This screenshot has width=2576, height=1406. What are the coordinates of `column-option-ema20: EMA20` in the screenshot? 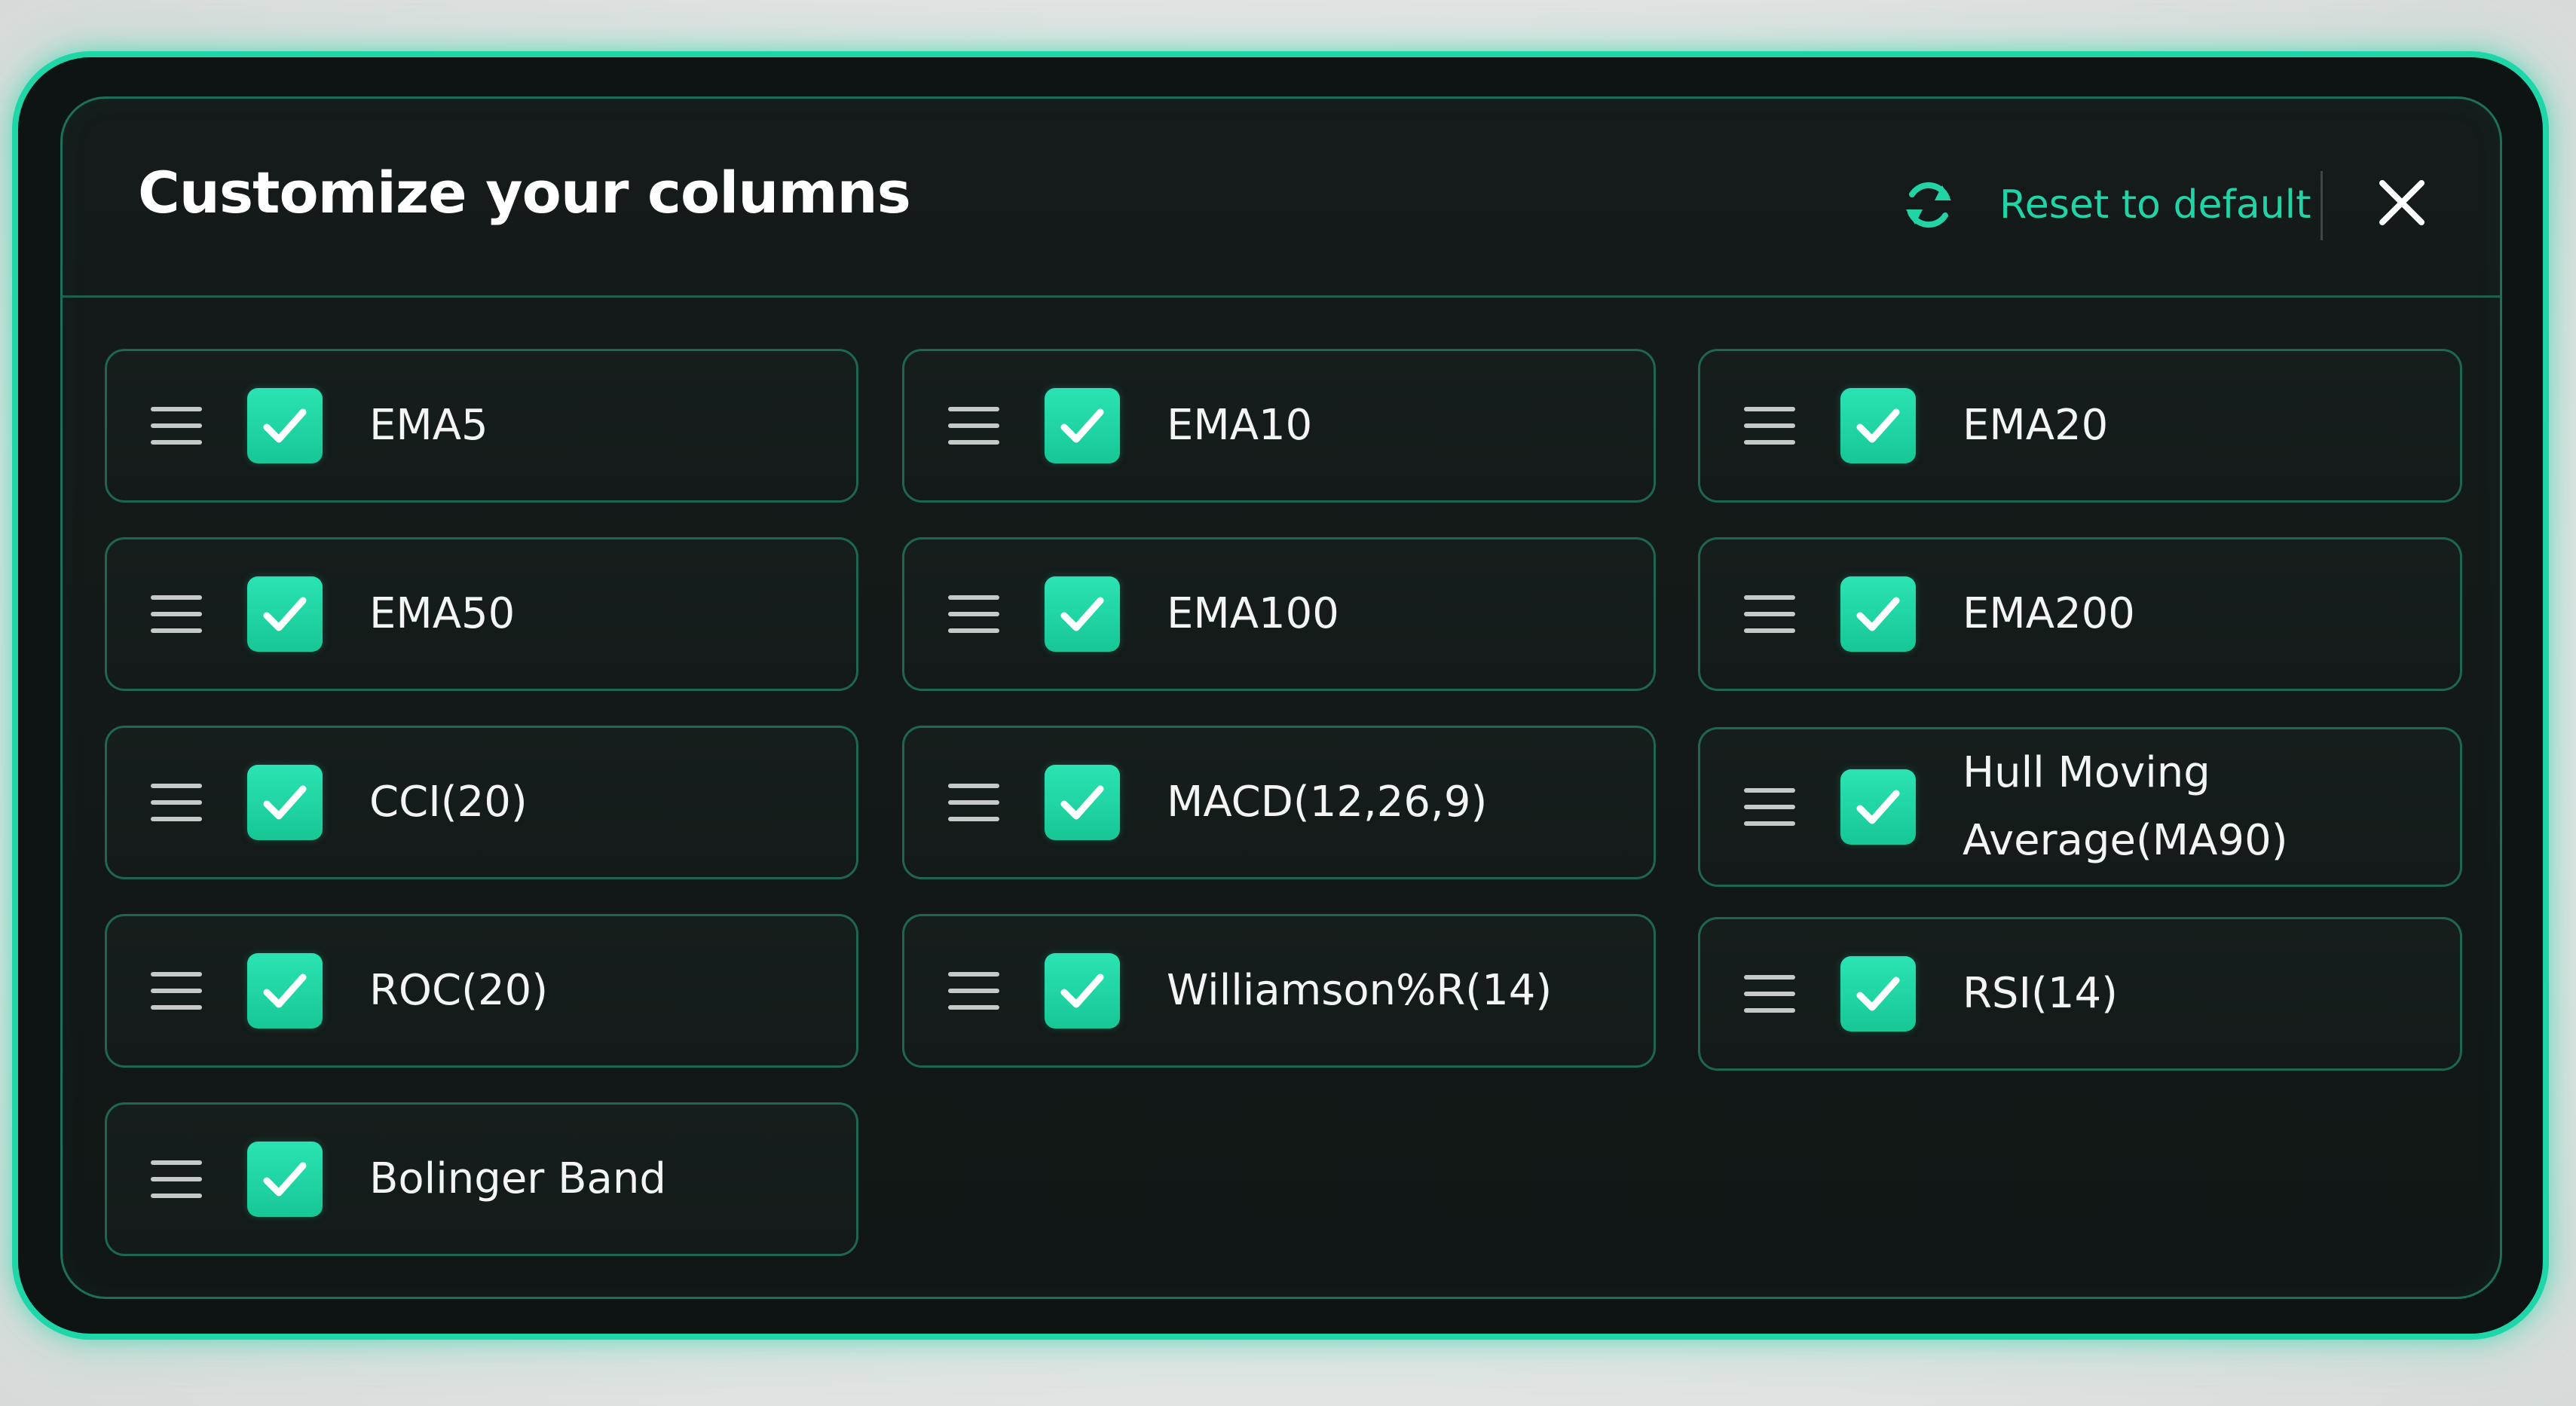 It's located at (2080, 426).